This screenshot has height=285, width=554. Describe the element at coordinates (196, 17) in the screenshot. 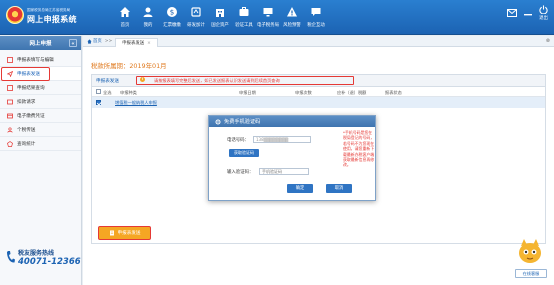

I see `nav-item-research: 研发加计` at that location.